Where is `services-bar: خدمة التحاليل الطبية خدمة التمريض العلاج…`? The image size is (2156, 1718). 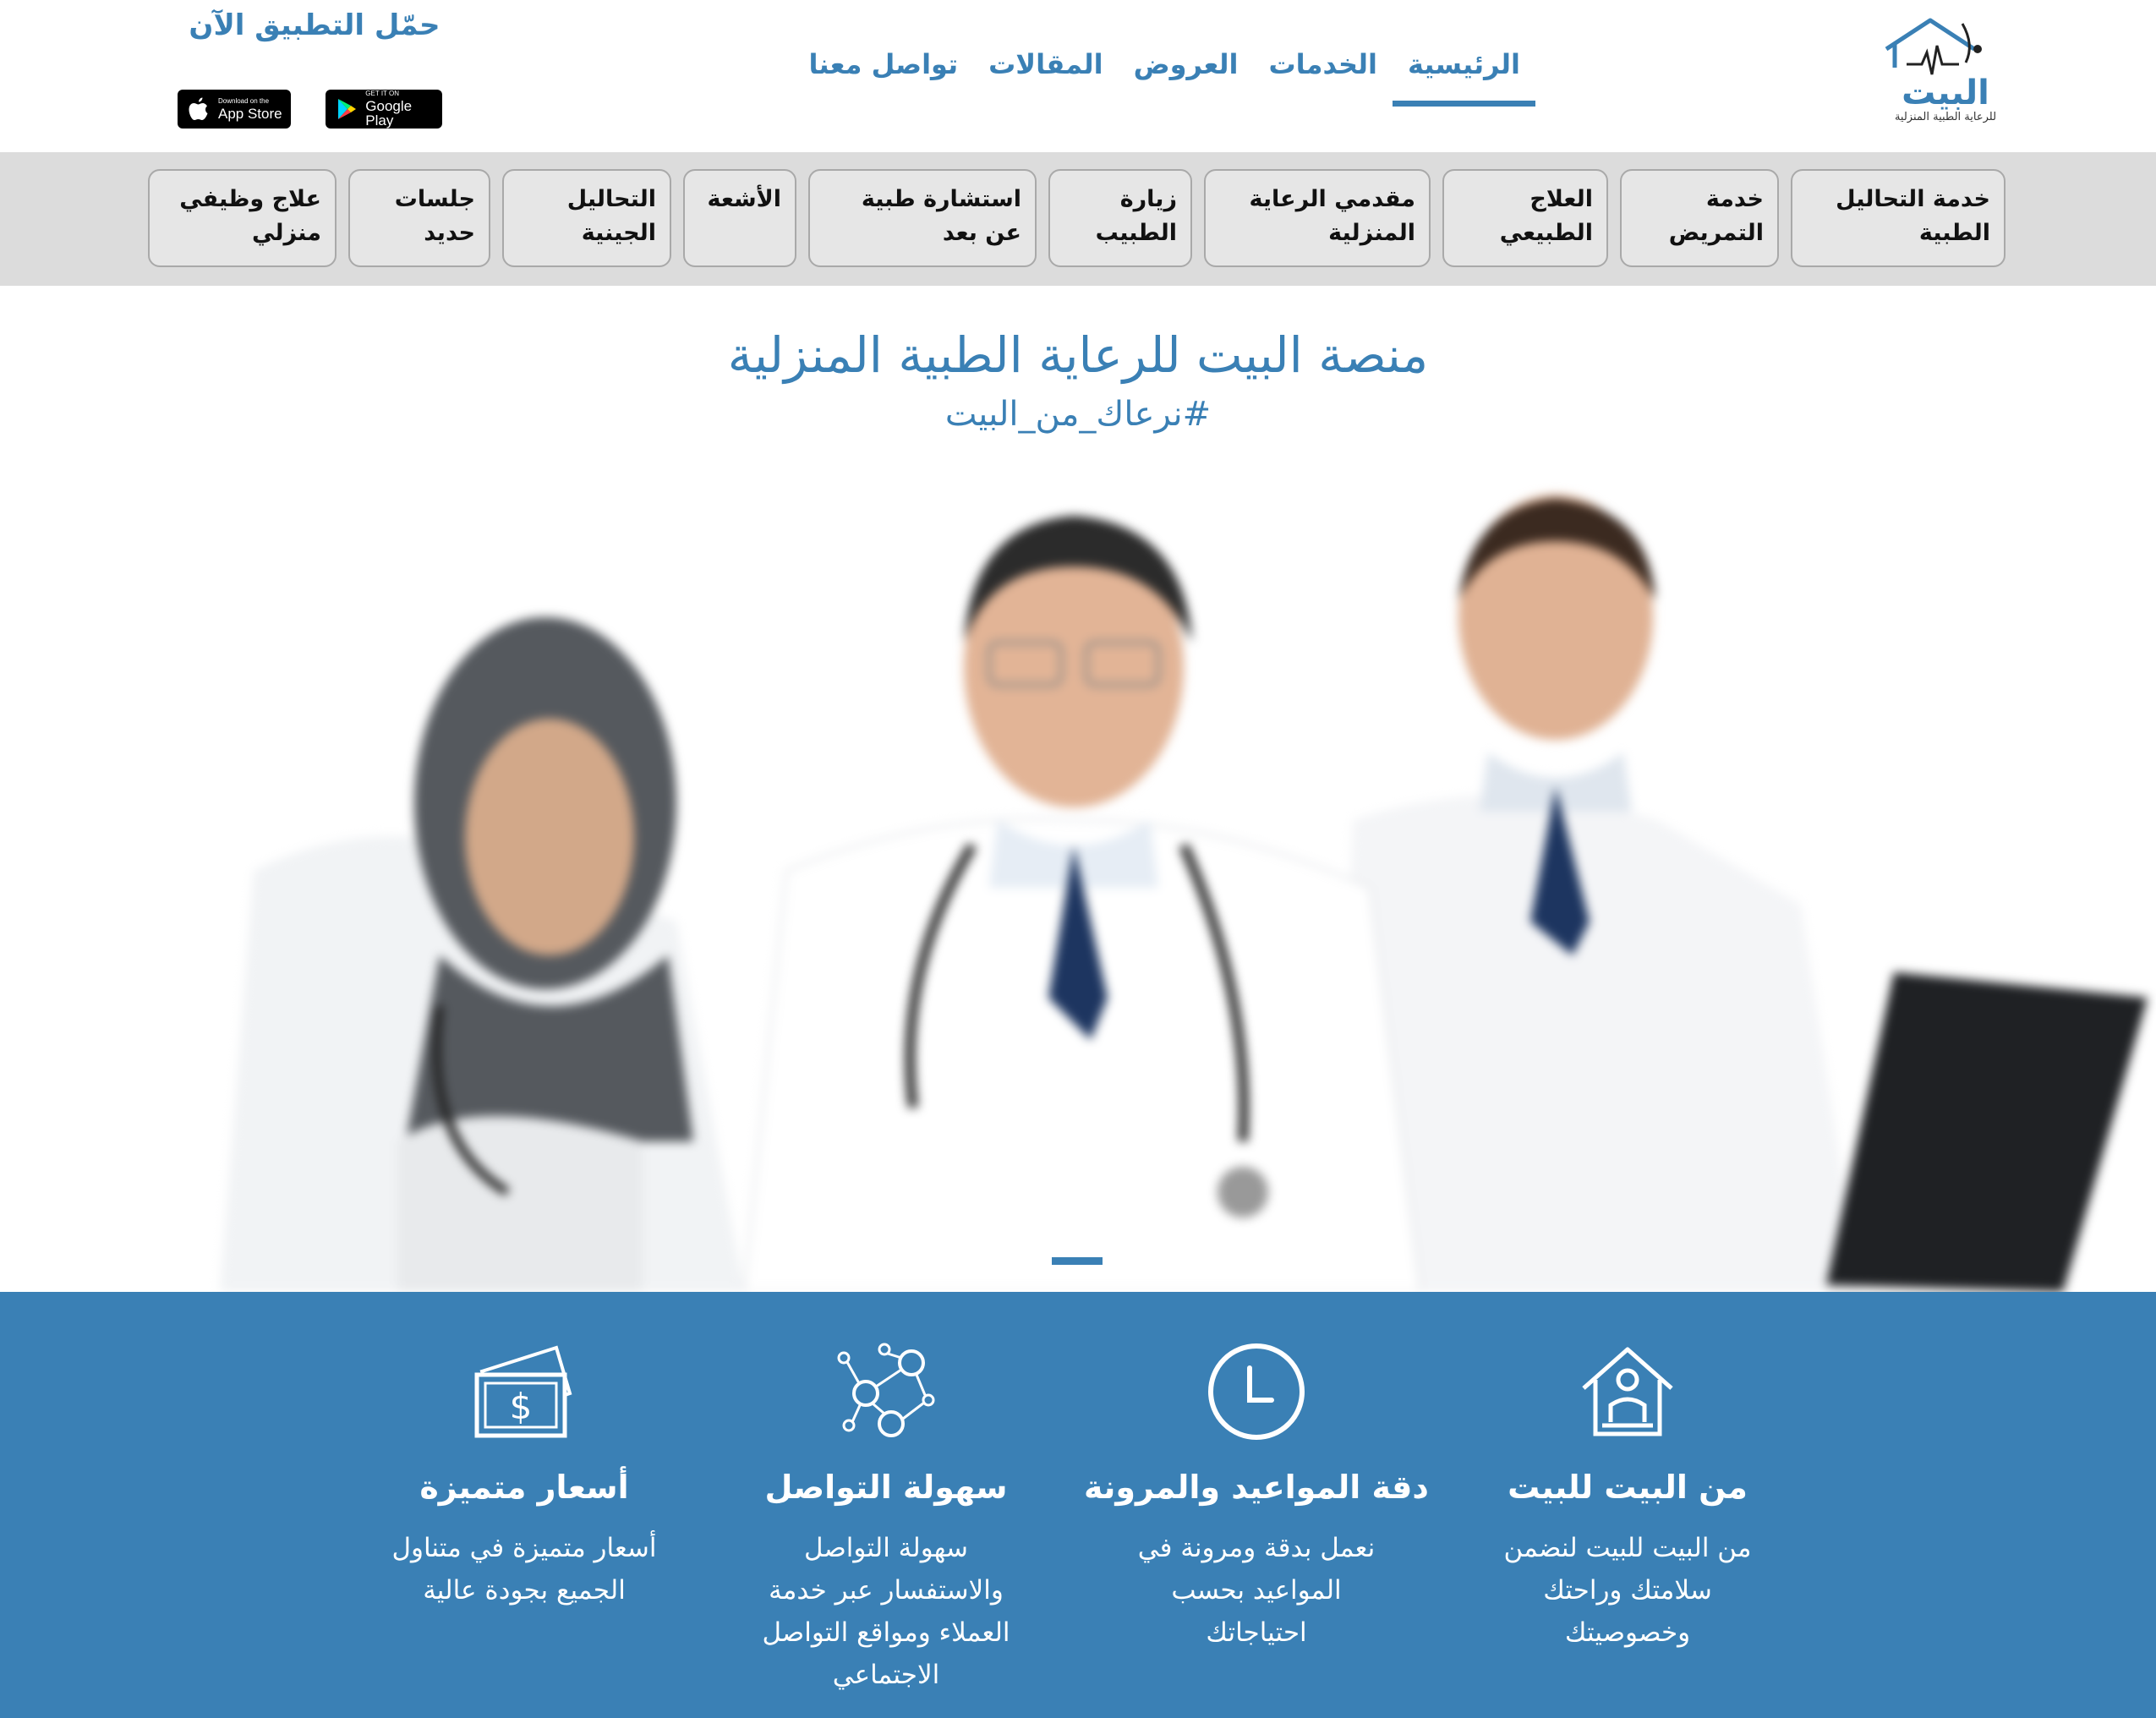 services-bar: خدمة التحاليل الطبية خدمة التمريض العلاج… is located at coordinates (1078, 219).